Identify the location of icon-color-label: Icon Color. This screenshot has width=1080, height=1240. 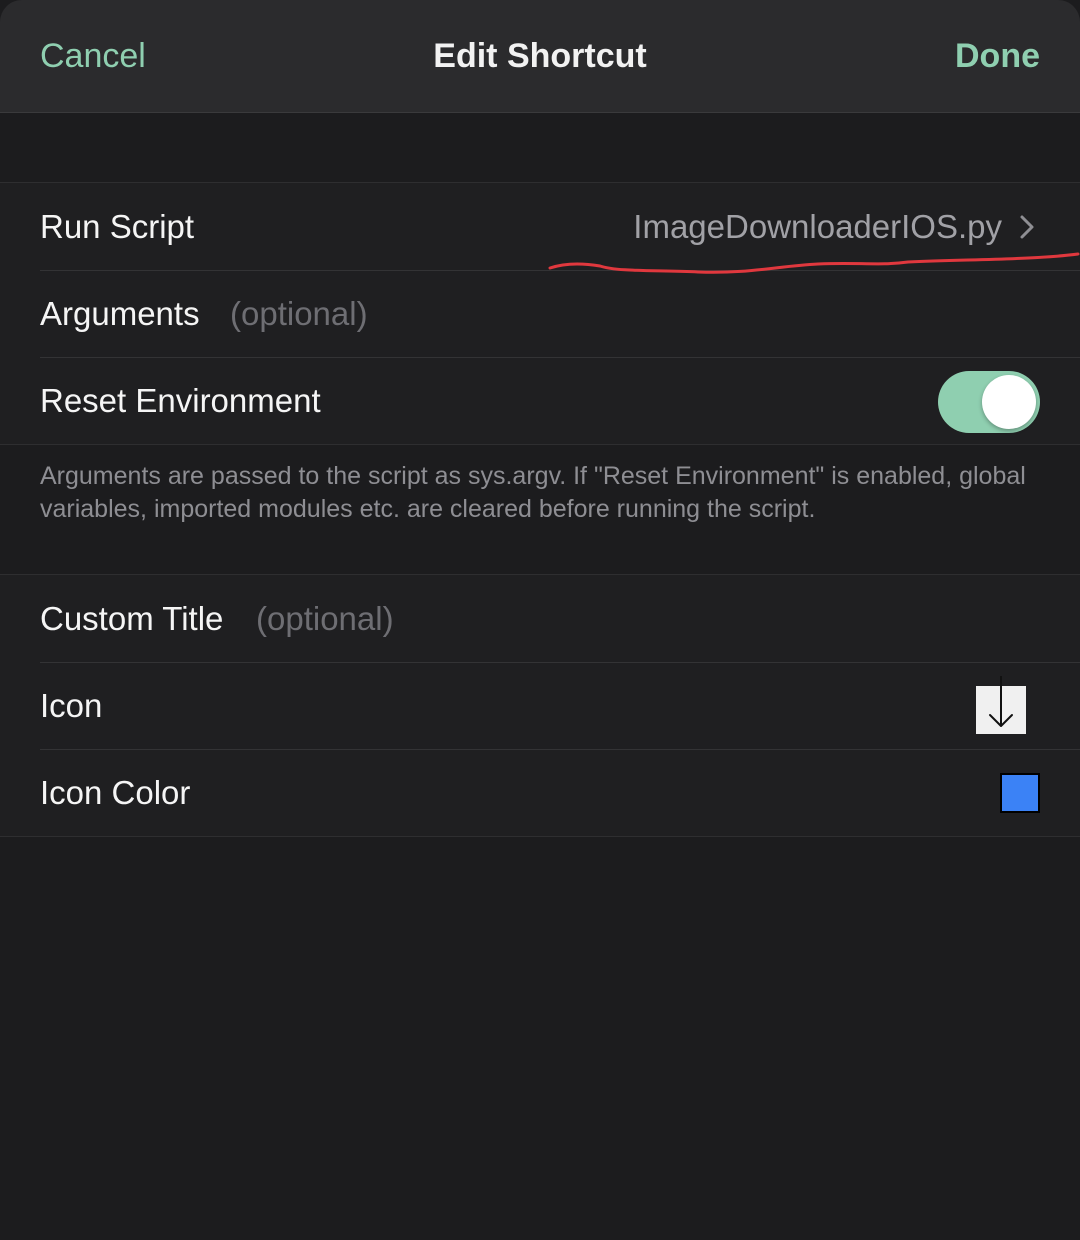
(115, 792).